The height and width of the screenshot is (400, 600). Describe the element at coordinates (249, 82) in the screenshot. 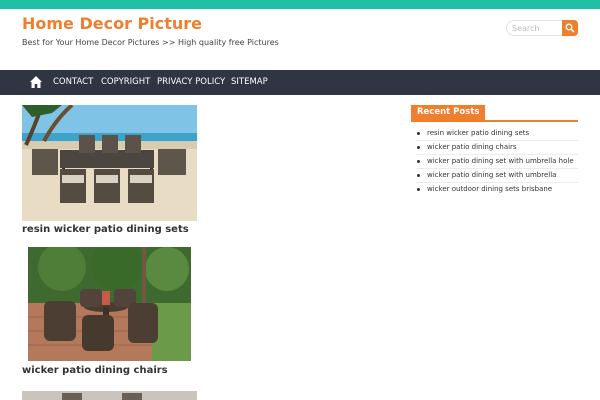

I see `nav-item-sitemap: SITEMAP` at that location.